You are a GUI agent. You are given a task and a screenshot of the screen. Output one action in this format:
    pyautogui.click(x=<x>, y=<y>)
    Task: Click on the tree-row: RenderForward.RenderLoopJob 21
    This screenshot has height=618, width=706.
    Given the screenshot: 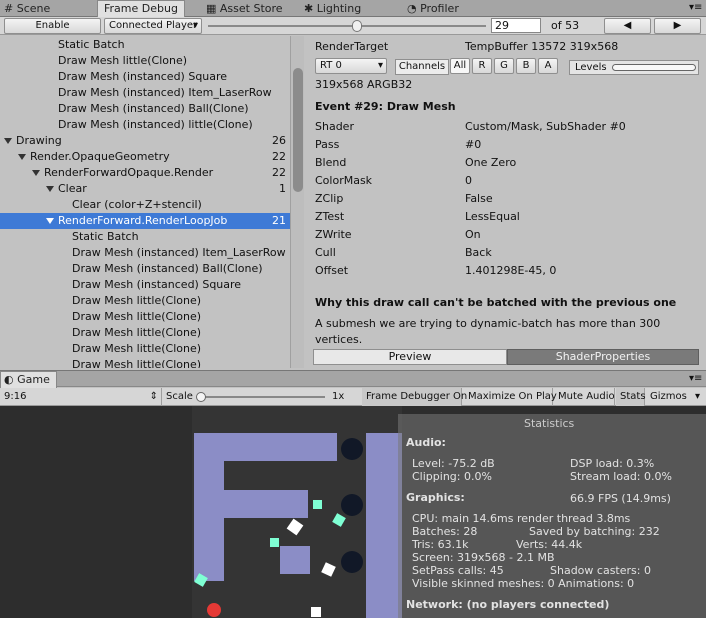 What is the action you would take?
    pyautogui.click(x=145, y=221)
    